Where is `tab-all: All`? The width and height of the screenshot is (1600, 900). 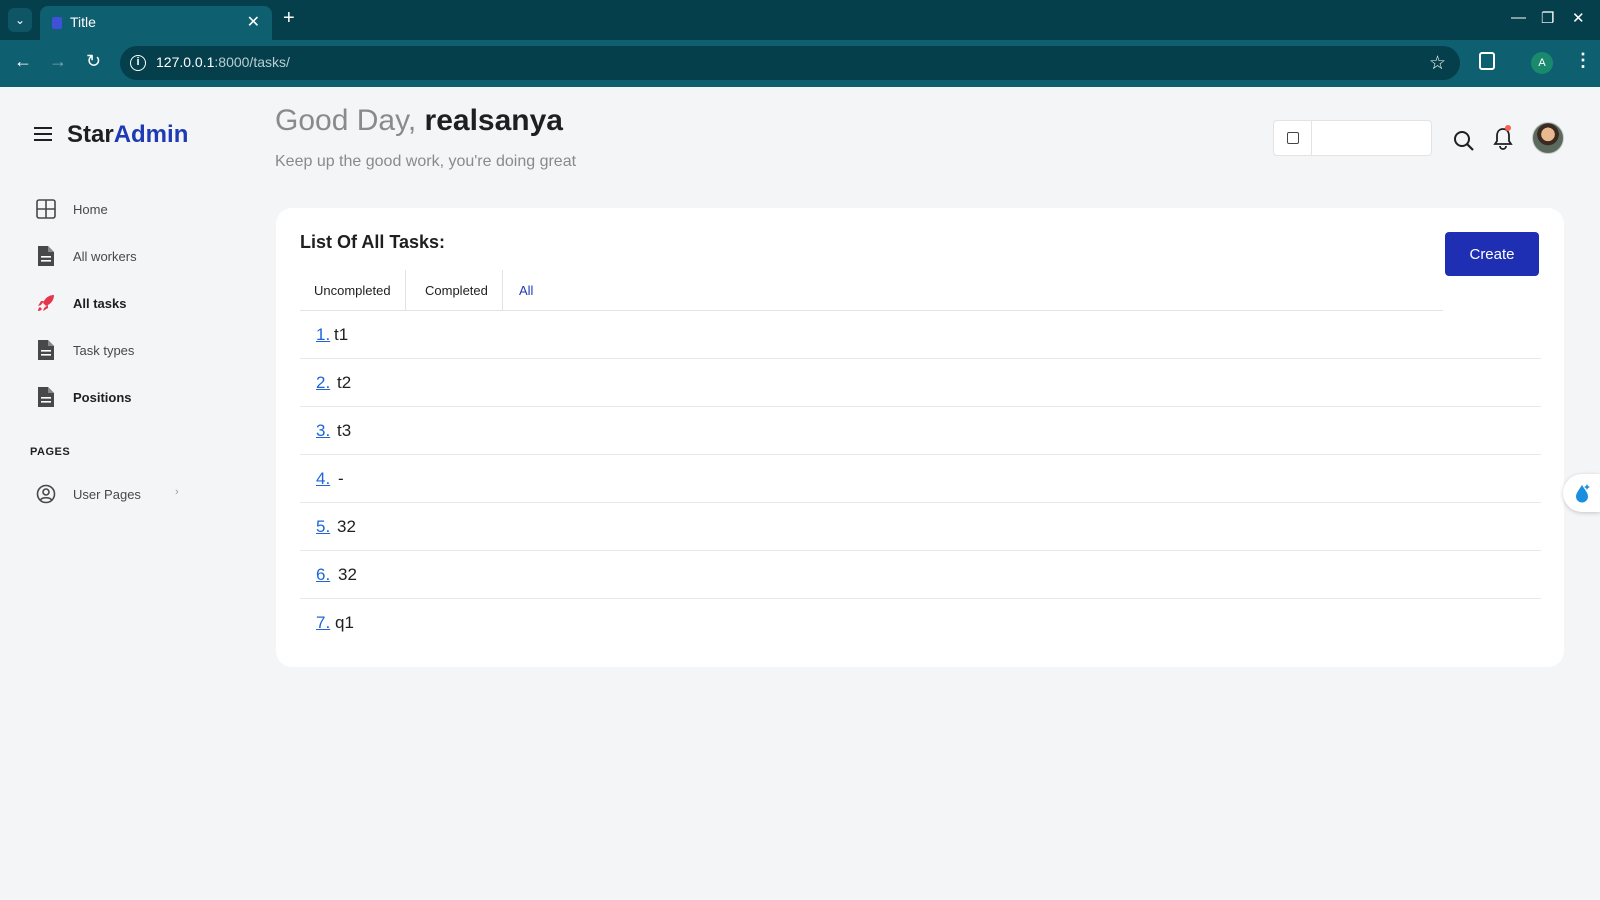 tab-all: All is located at coordinates (526, 290).